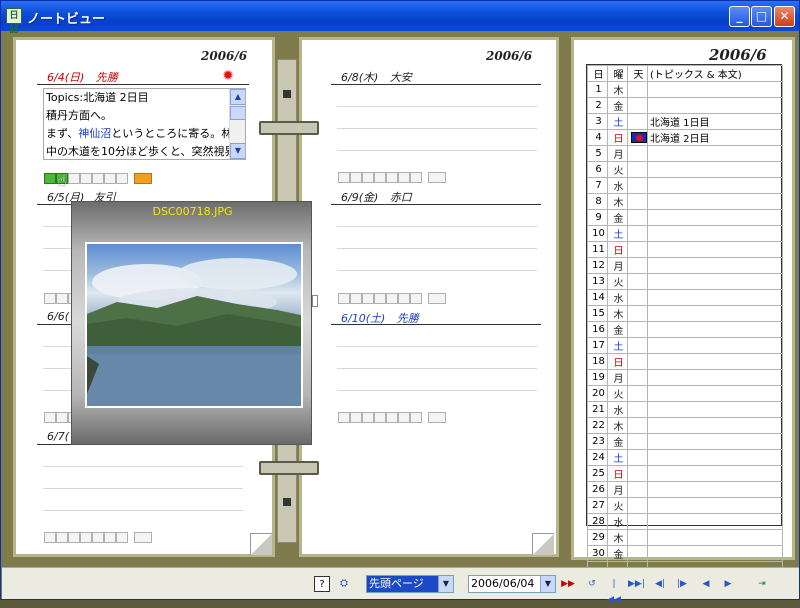  Describe the element at coordinates (739, 16) in the screenshot. I see `minimize-button: _` at that location.